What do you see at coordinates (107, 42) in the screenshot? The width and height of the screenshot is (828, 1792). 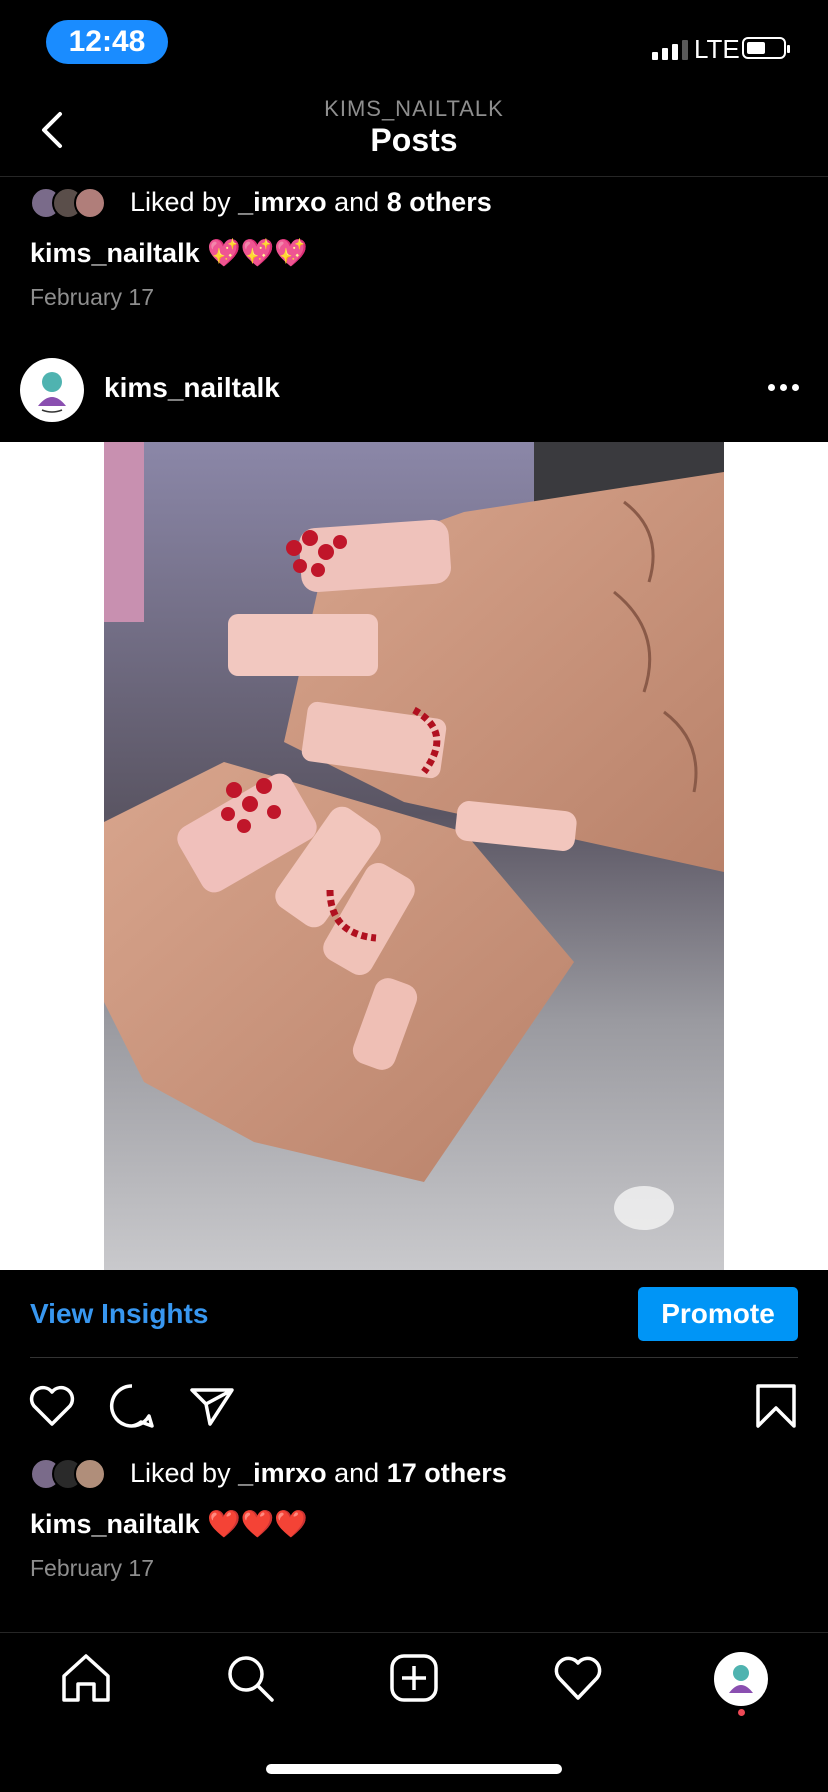 I see `status-time: 12:48` at bounding box center [107, 42].